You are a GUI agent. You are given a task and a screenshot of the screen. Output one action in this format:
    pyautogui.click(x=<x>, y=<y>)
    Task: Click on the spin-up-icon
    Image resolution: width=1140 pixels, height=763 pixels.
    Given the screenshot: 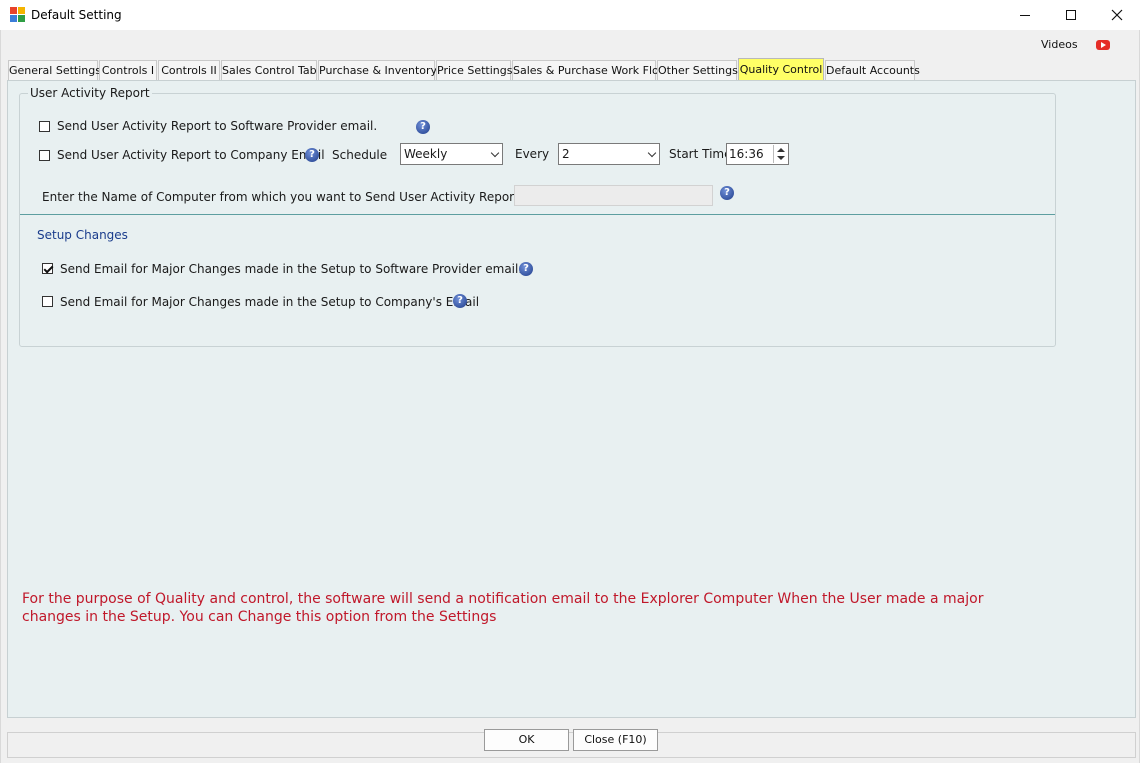 What is the action you would take?
    pyautogui.click(x=781, y=150)
    